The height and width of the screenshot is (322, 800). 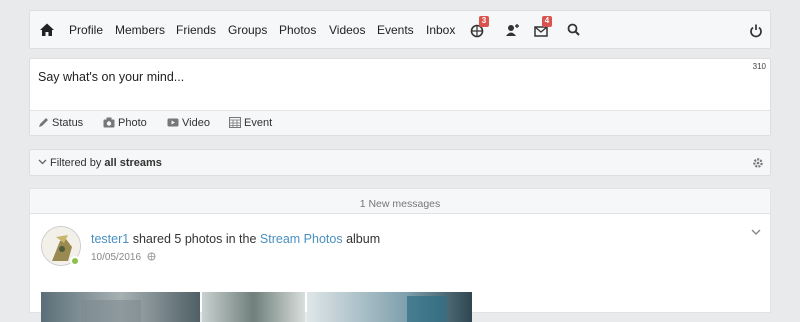 I want to click on notifications-globe-icon: 3, so click(x=479, y=28).